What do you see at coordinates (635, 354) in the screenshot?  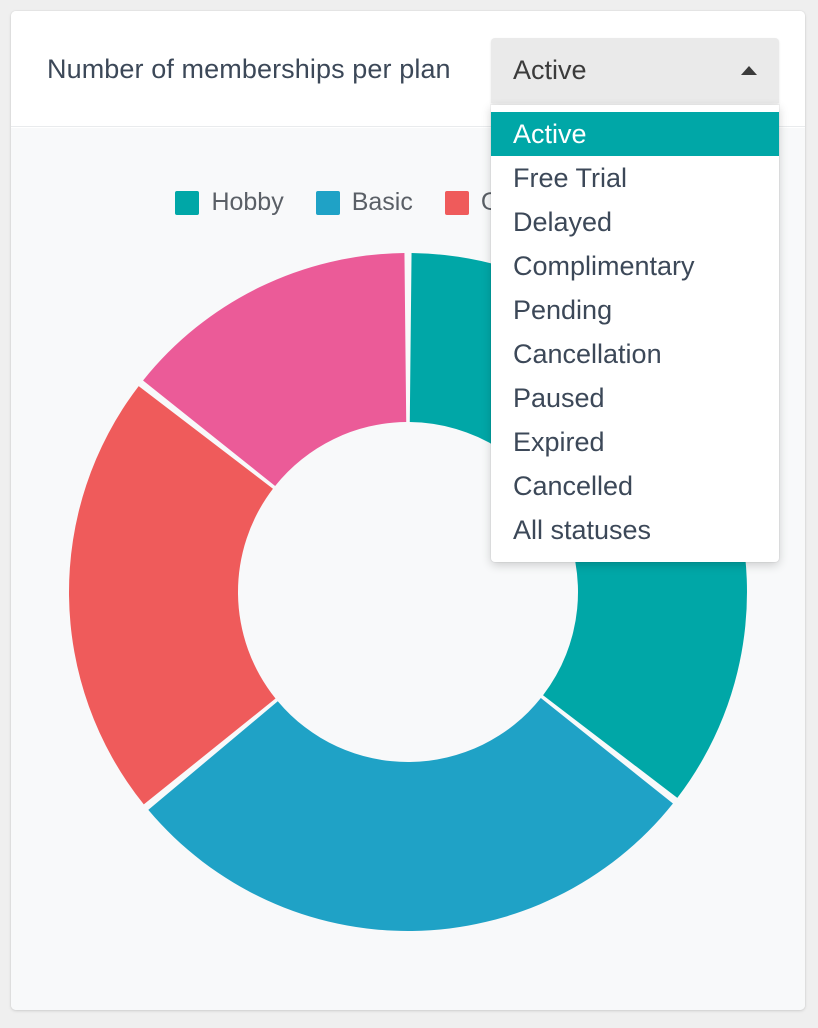 I see `status-filter-option: Cancellation` at bounding box center [635, 354].